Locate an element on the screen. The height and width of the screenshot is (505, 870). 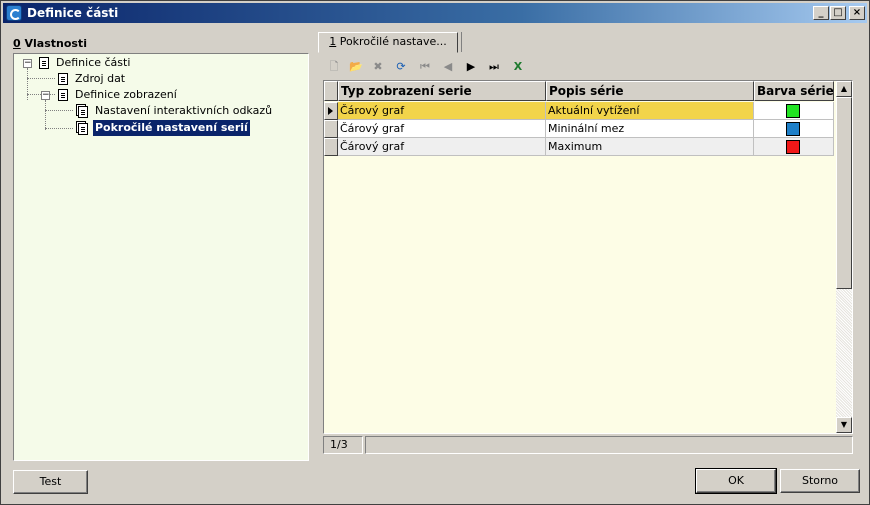
column-header-type: Typ zobrazení serie is located at coordinates (442, 91).